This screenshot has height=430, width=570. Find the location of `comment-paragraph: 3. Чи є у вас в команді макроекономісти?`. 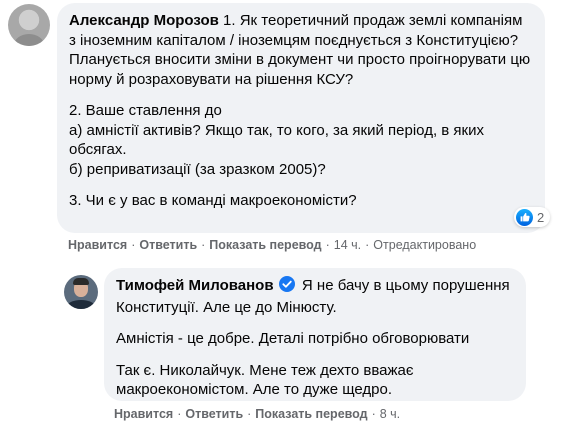

comment-paragraph: 3. Чи є у вас в команді макроекономісти? is located at coordinates (213, 200).